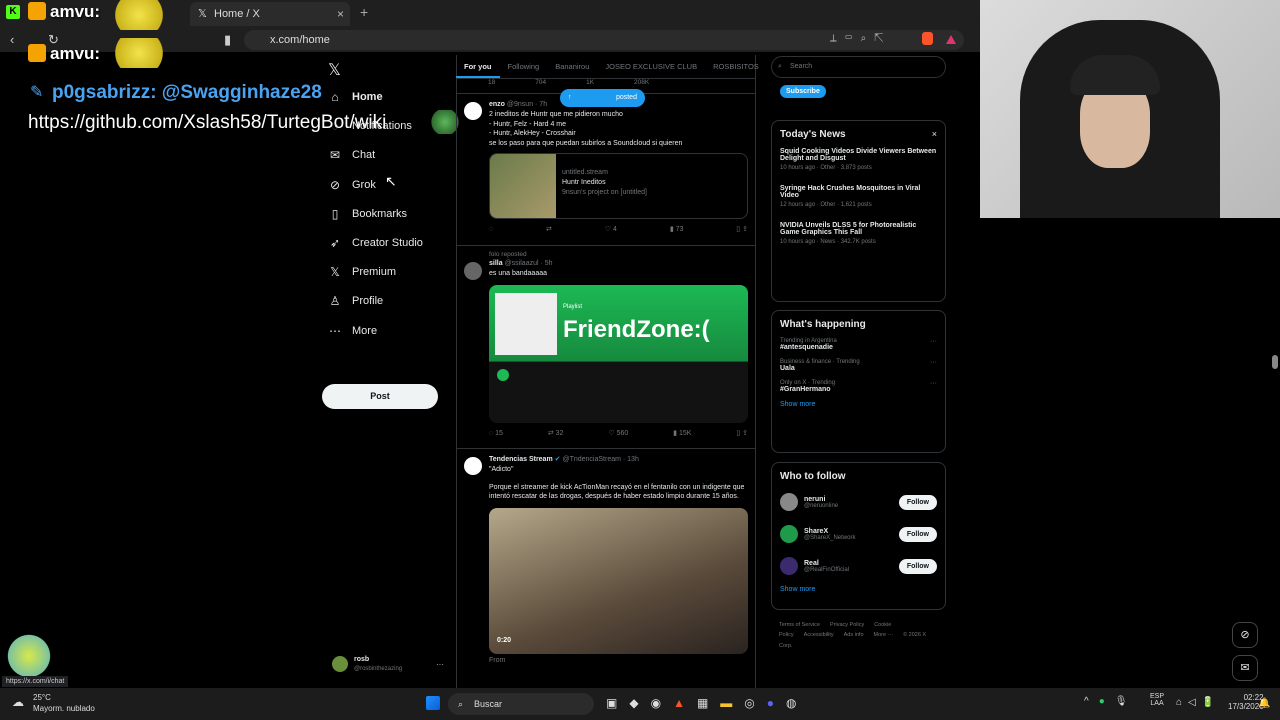 The image size is (1280, 720). Describe the element at coordinates (356, 301) in the screenshot. I see `nav-item-profile: ♙ Profile` at that location.